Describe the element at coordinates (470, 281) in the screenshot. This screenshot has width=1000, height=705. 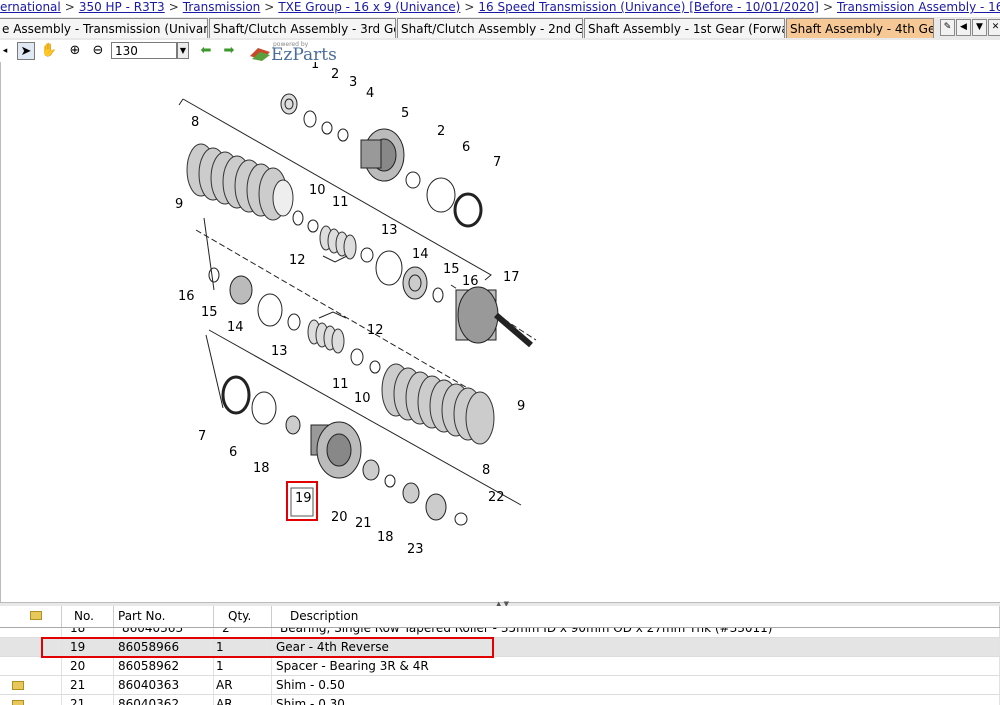
I see `callout-16: 16` at that location.